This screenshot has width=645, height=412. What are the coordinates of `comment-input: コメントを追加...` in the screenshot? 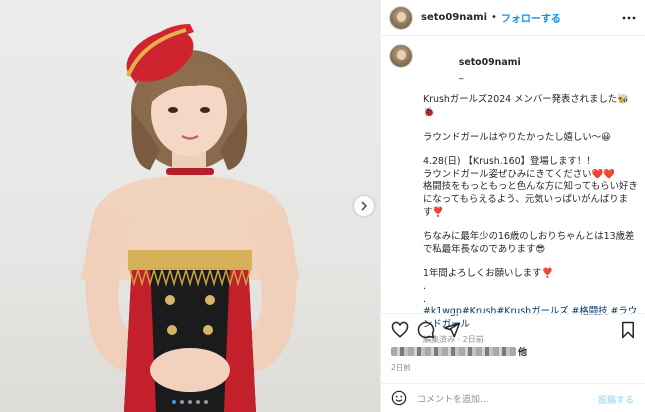 It's located at (453, 398).